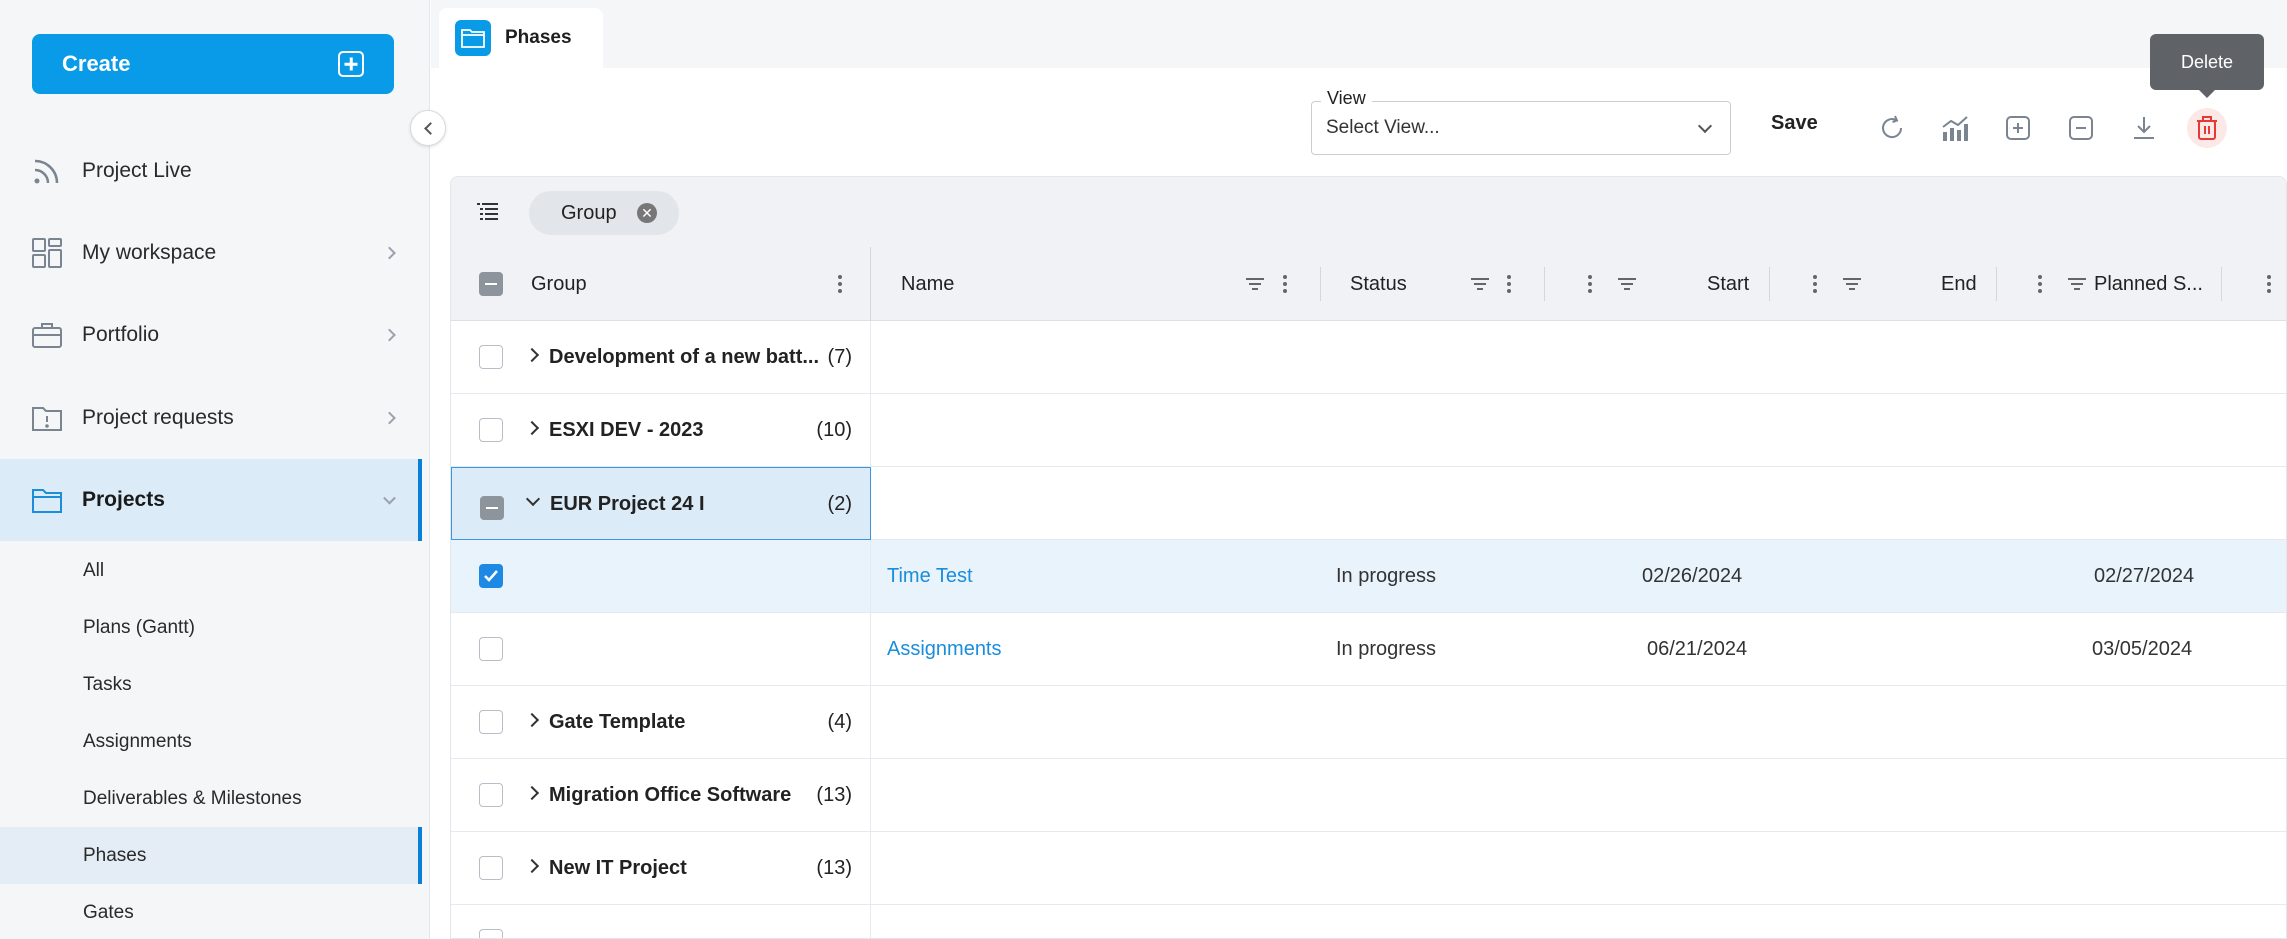  What do you see at coordinates (488, 213) in the screenshot?
I see `grouping-list-icon` at bounding box center [488, 213].